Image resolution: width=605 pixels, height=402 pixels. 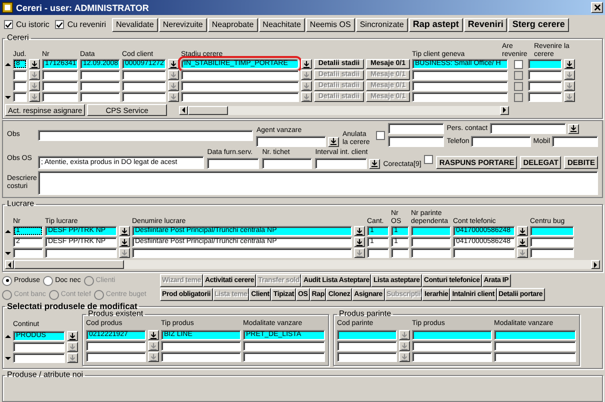 I want to click on toolbar-button: Reveniri, so click(x=486, y=25).